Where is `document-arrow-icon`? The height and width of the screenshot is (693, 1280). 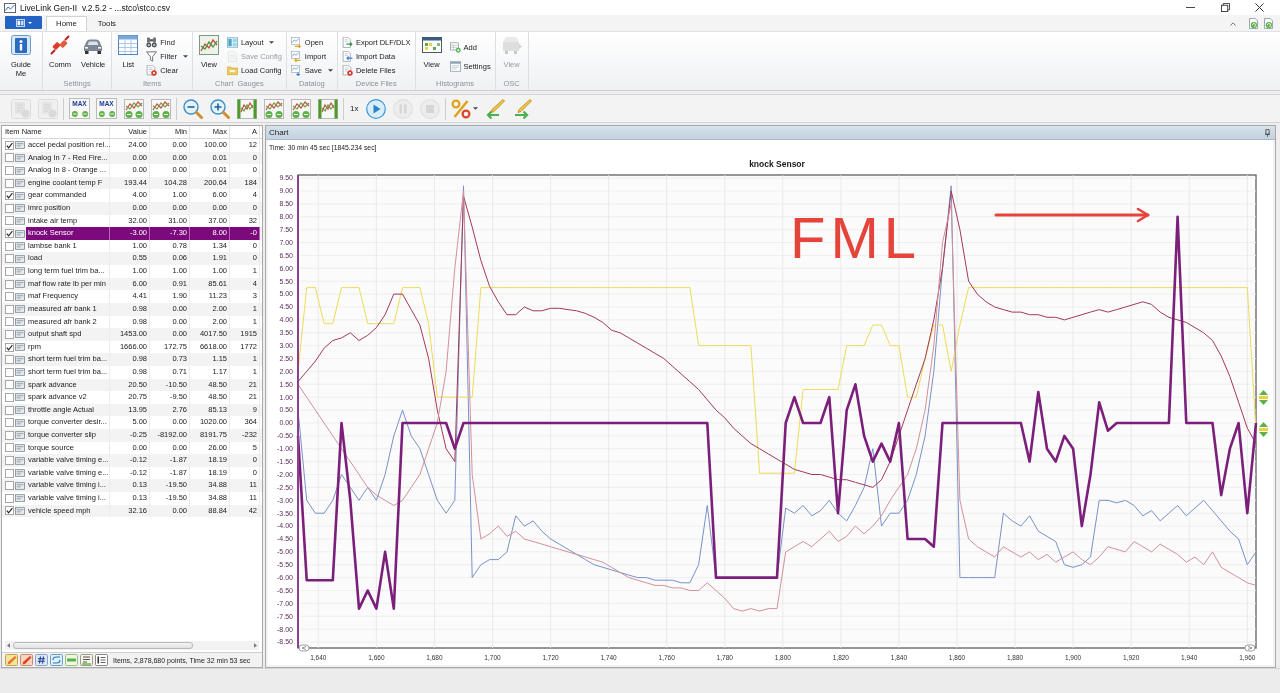 document-arrow-icon is located at coordinates (347, 56).